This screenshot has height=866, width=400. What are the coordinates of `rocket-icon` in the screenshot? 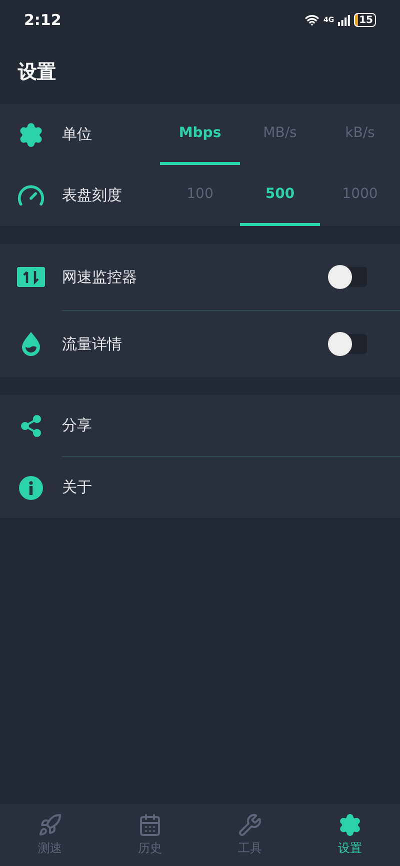 It's located at (50, 825).